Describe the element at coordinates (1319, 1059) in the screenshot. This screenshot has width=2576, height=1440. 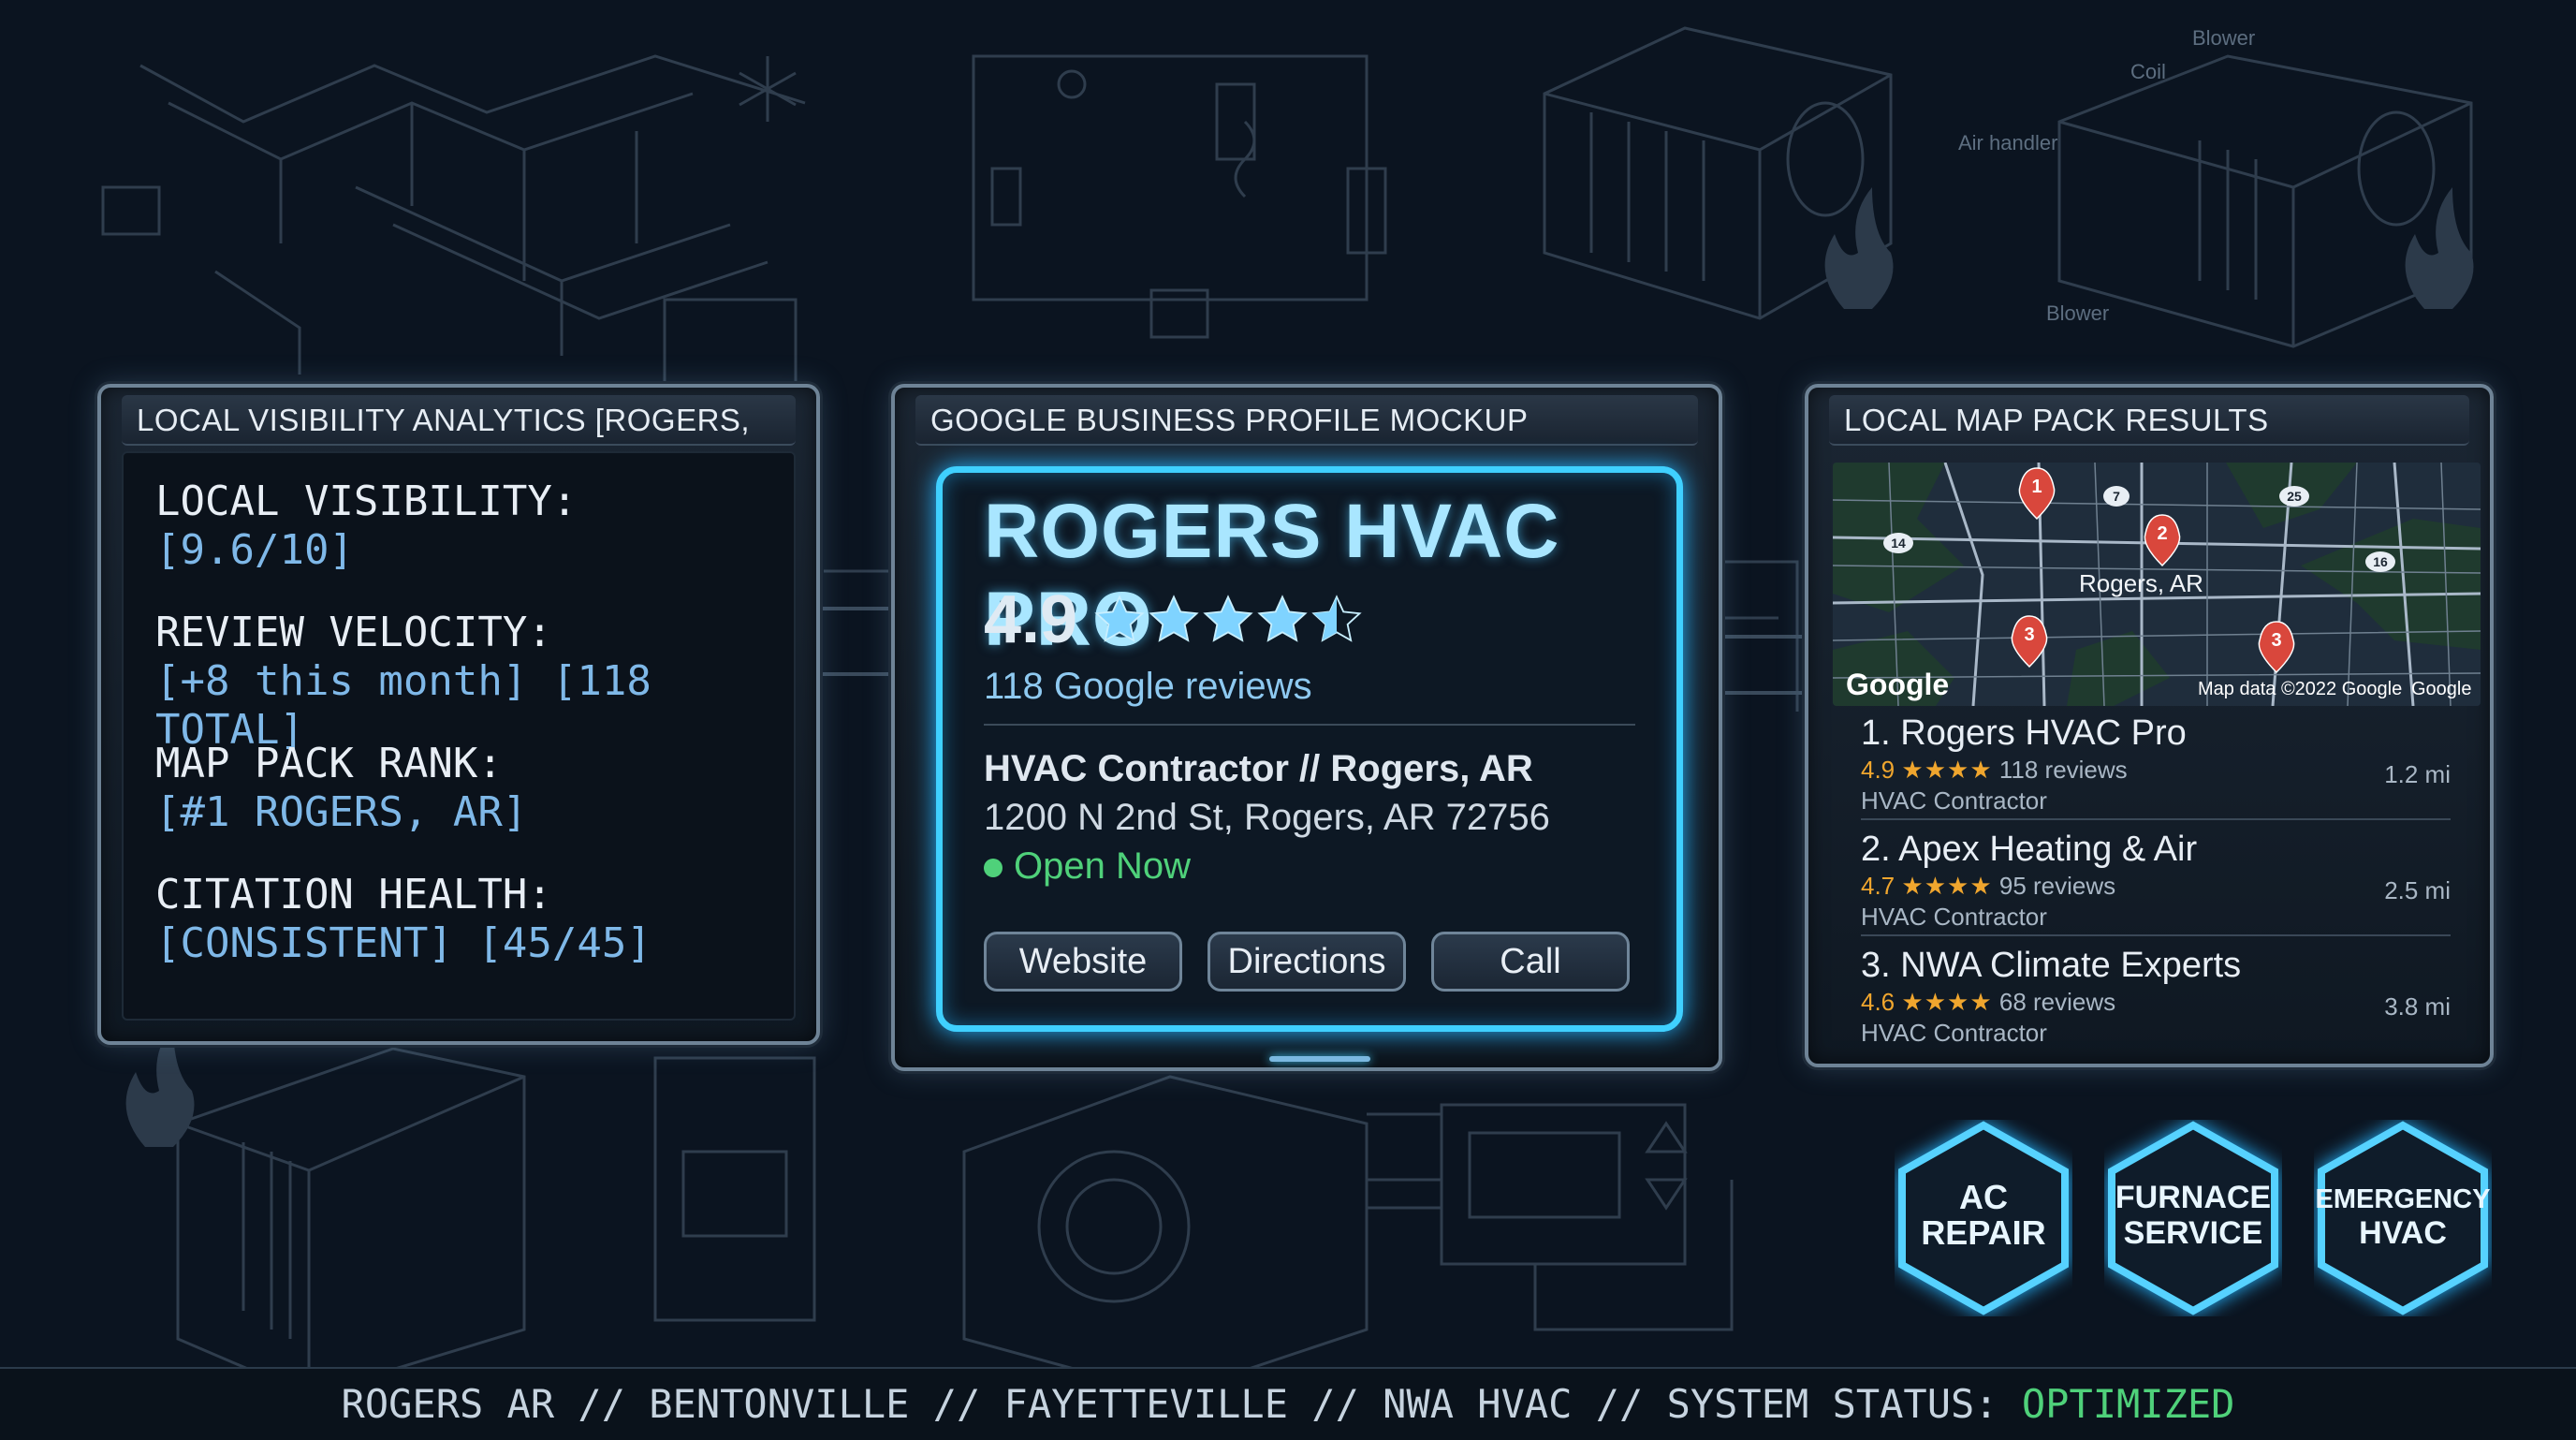
I see `panel-indicator` at that location.